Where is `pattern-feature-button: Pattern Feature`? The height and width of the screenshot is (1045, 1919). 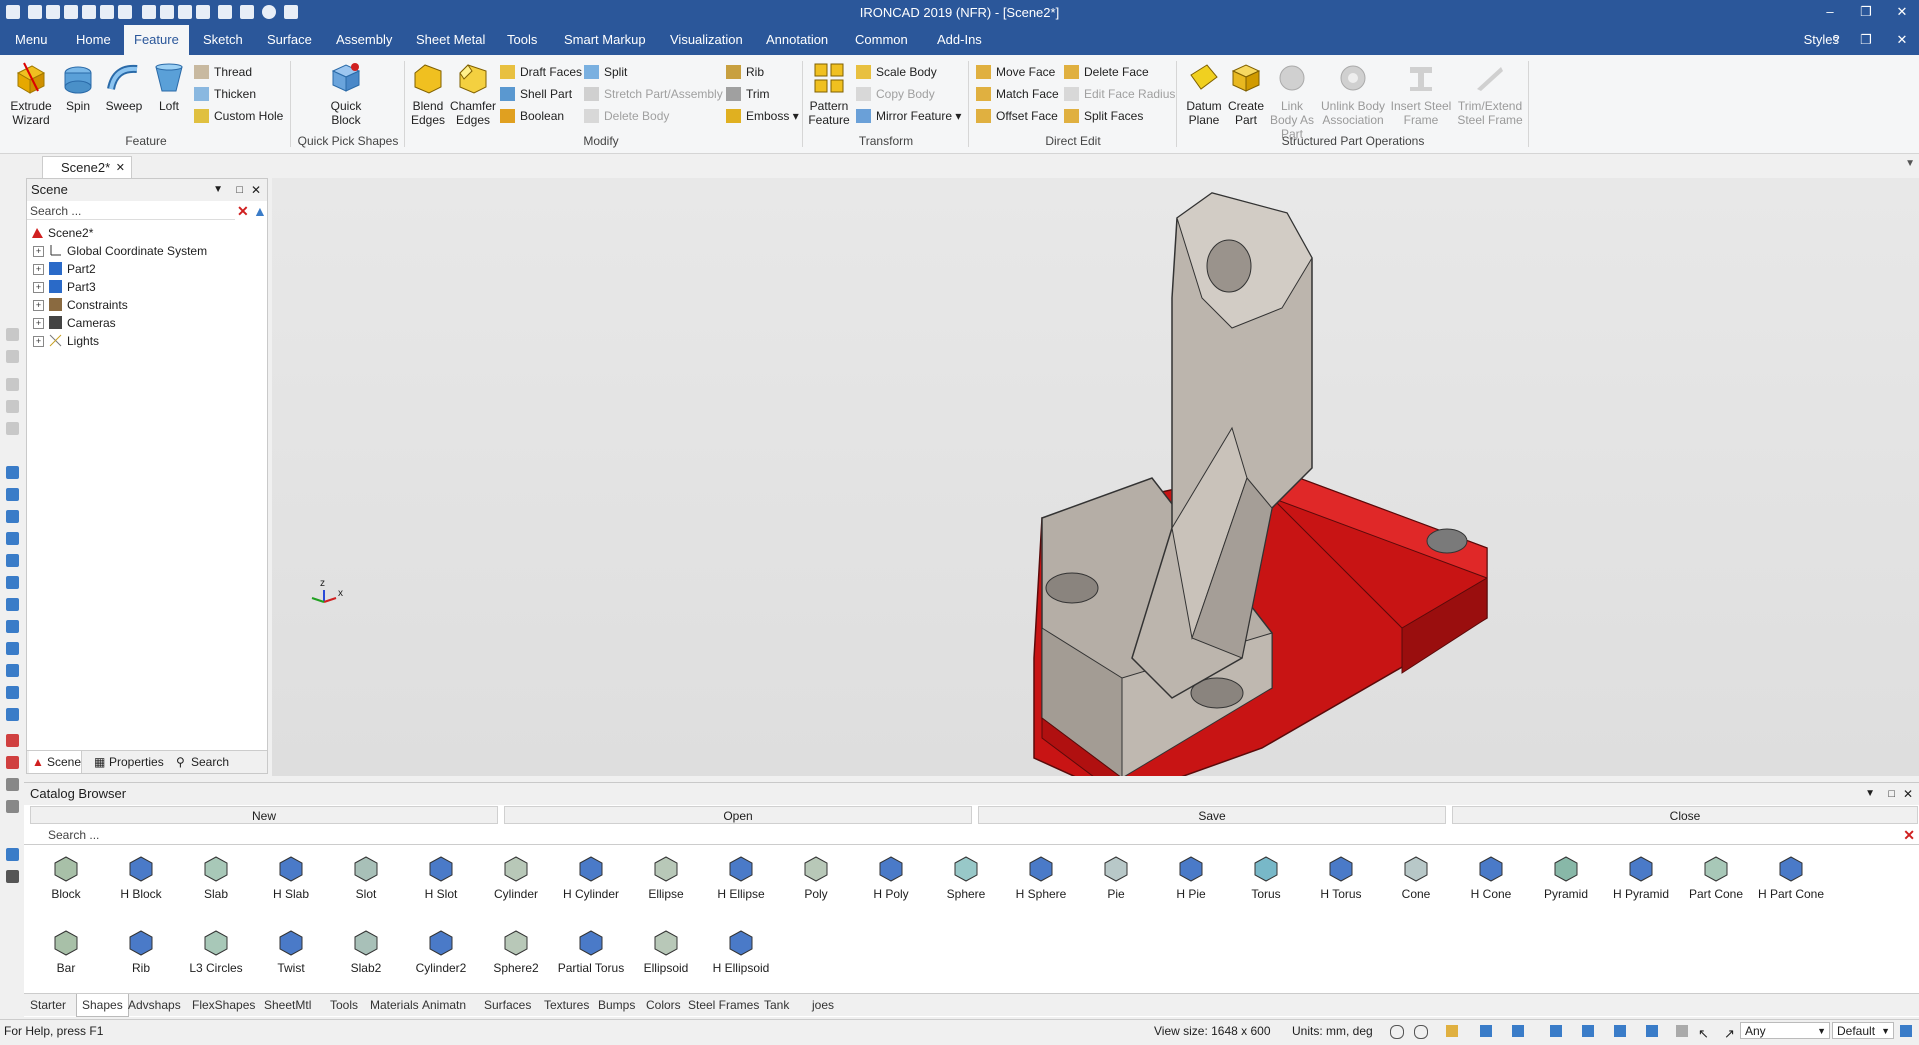
pattern-feature-button: Pattern Feature is located at coordinates (829, 94).